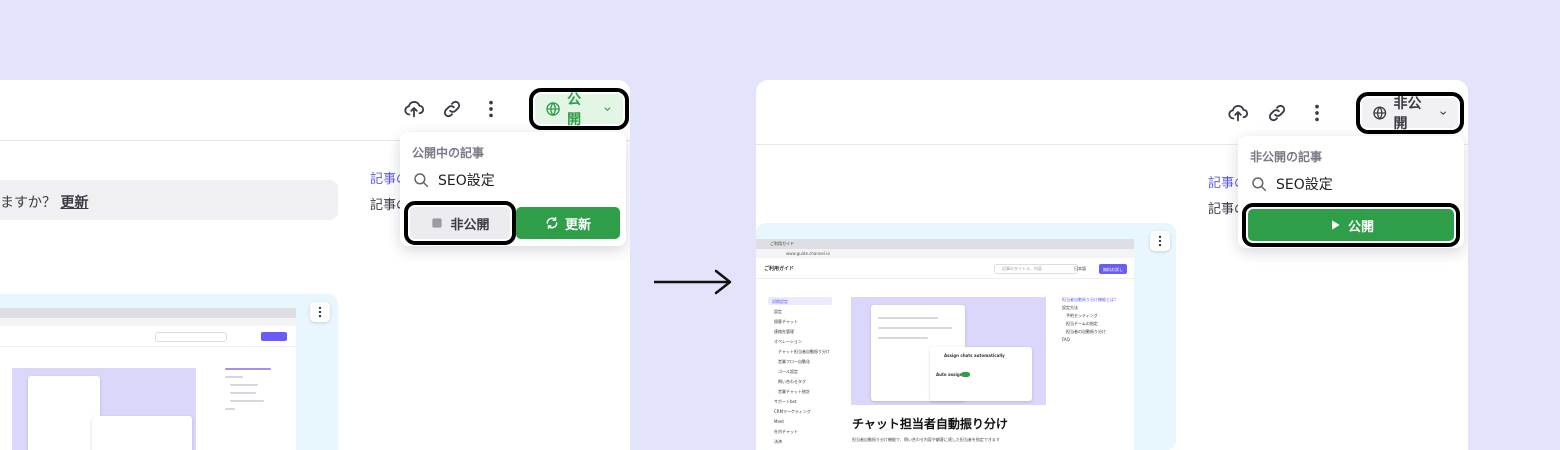 The width and height of the screenshot is (1560, 450). Describe the element at coordinates (926, 439) in the screenshot. I see `preview-subtext: 担当者自動振り分け機能で、問い合わせ内容や顧客に適した担当者を指定できます` at that location.